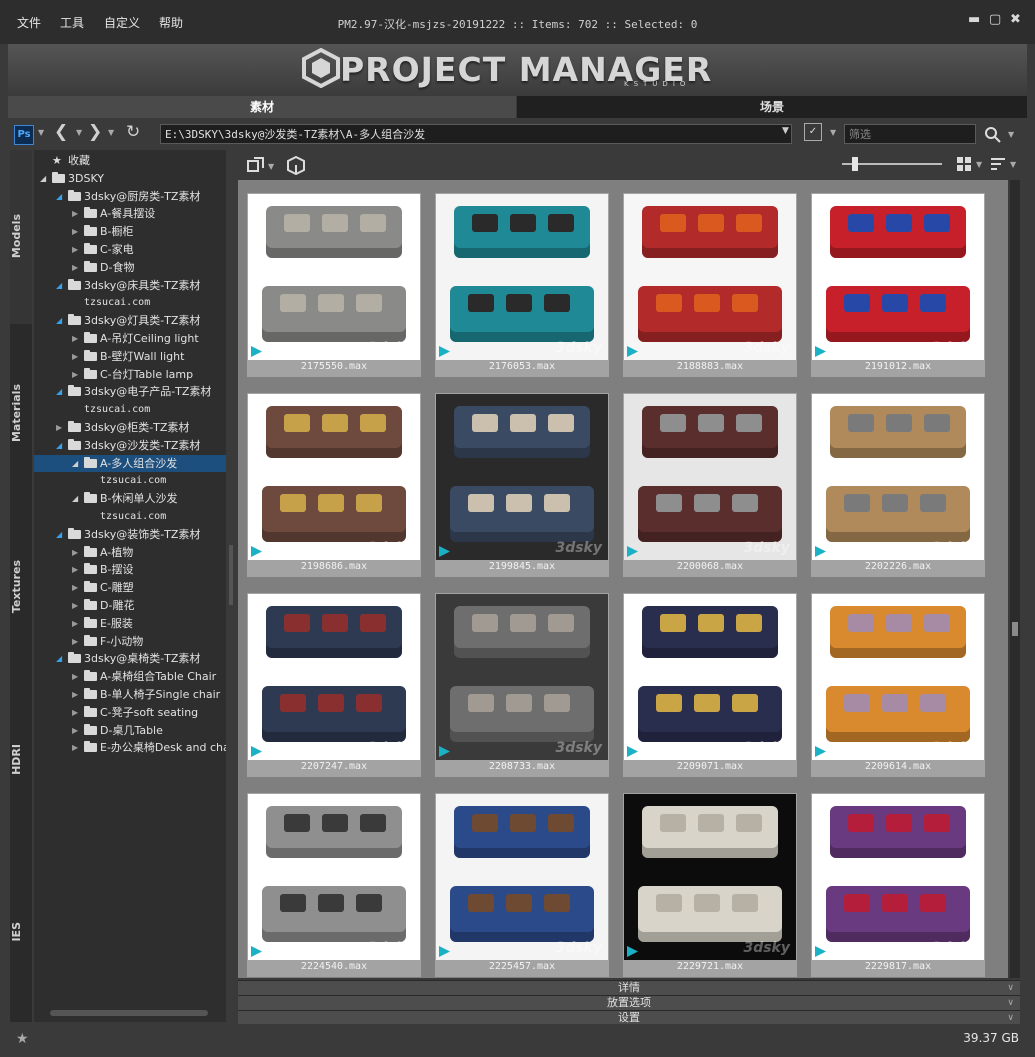  Describe the element at coordinates (231, 575) in the screenshot. I see `tree-vertical-scrollbar` at that location.